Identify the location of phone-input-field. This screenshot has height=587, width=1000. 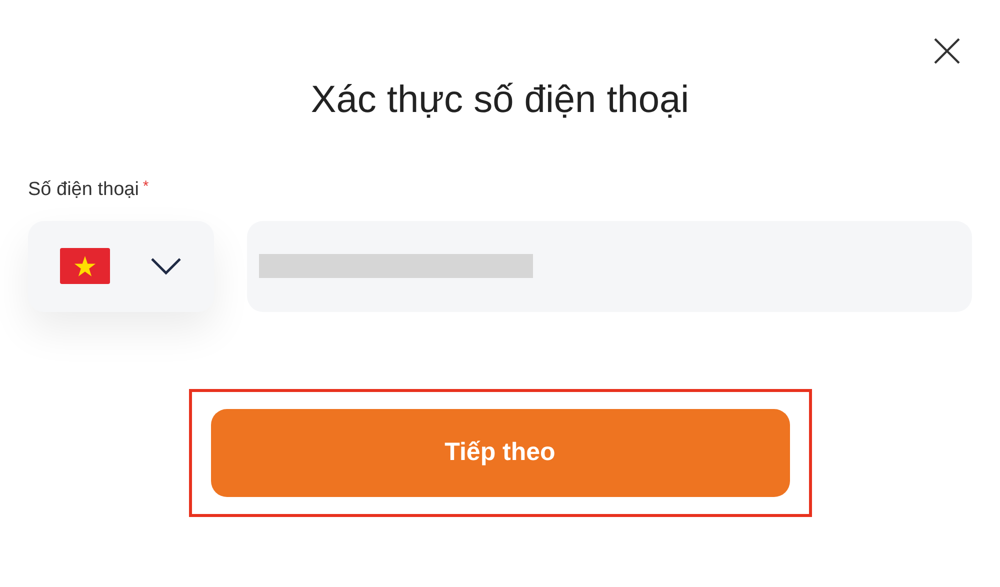
(609, 266).